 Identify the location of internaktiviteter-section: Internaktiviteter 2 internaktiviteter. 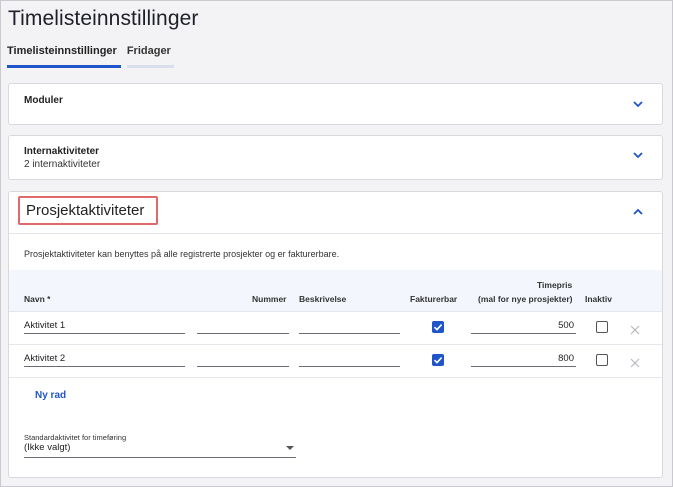
(335, 157).